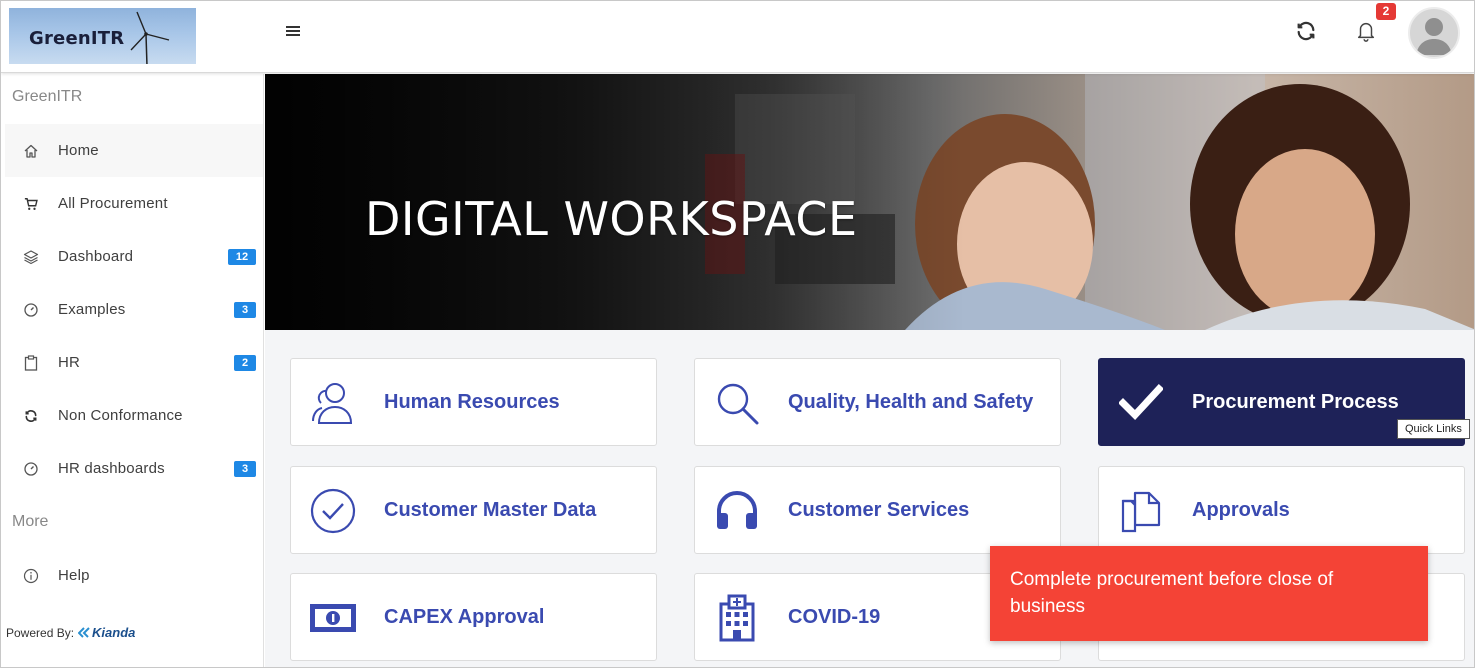  I want to click on sidebar-item-label: HR dashboards, so click(111, 468).